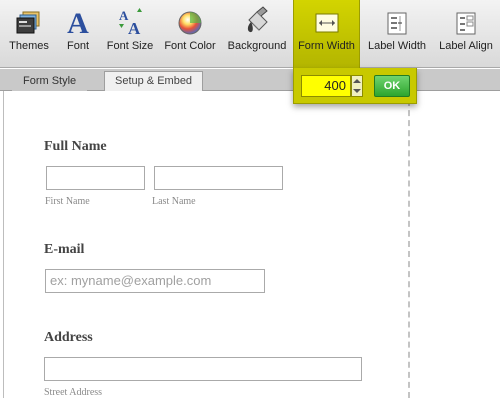 The image size is (500, 398). I want to click on email-label: E-mail, so click(64, 249).